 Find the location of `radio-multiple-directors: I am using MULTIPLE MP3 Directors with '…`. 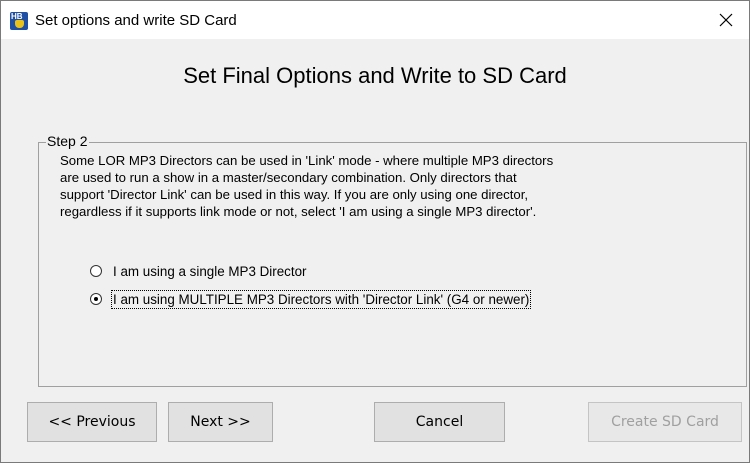

radio-multiple-directors: I am using MULTIPLE MP3 Directors with '… is located at coordinates (311, 299).